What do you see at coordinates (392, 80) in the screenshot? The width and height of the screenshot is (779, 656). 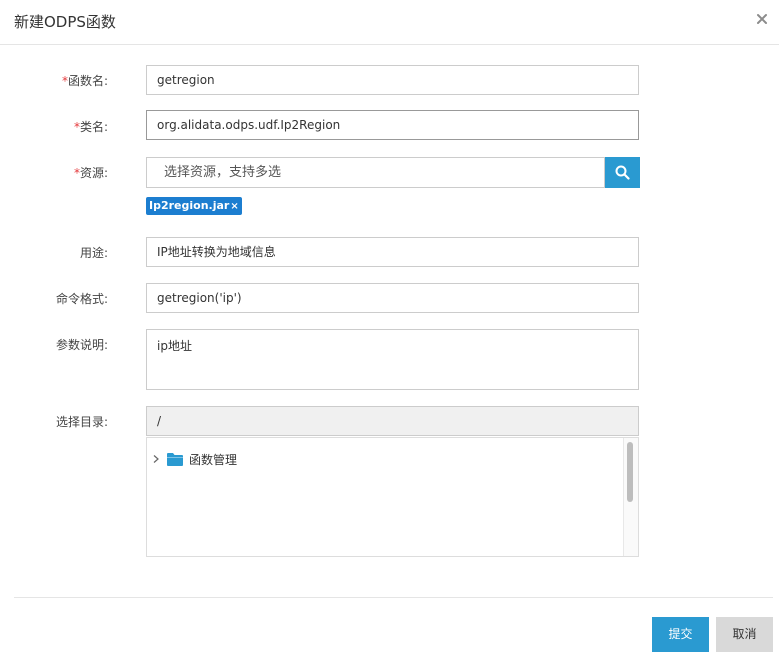 I see `function-name-input: getregion` at bounding box center [392, 80].